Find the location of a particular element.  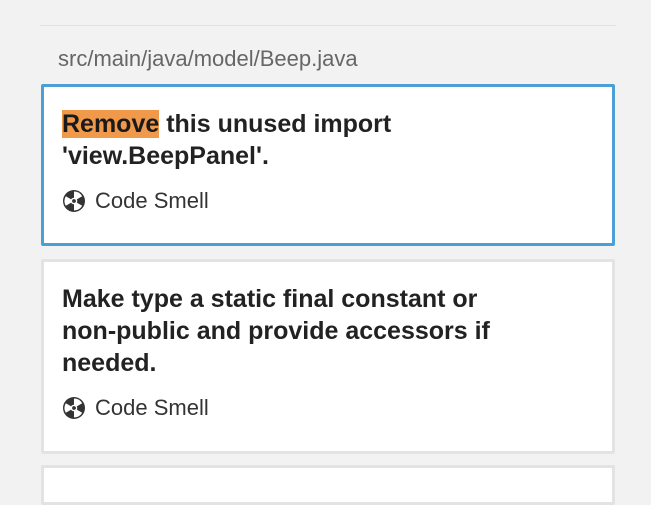

highlighted-keyword: Remove is located at coordinates (111, 124).